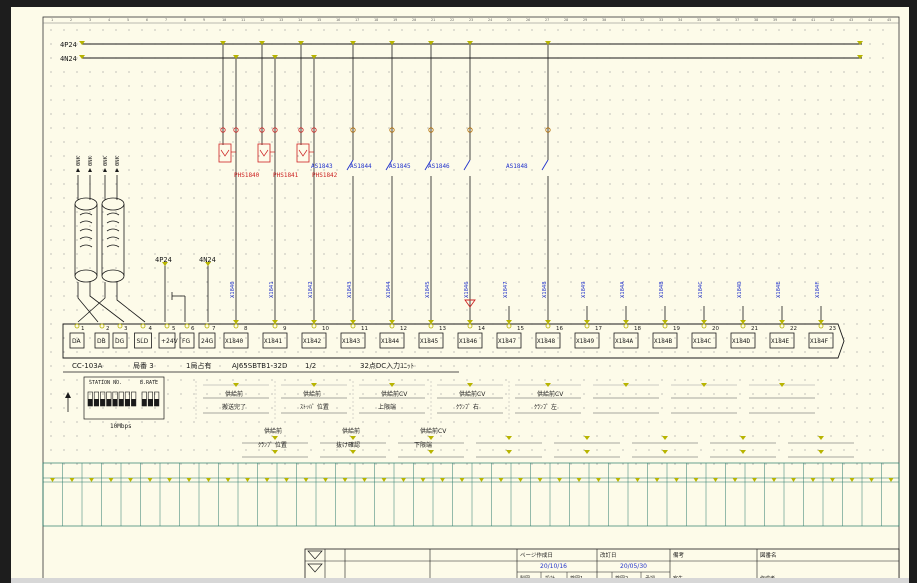 This screenshot has width=917, height=583. What do you see at coordinates (314, 407) in the screenshot?
I see `desc-line-b: ｽﾄｯﾊﾟ 位置` at bounding box center [314, 407].